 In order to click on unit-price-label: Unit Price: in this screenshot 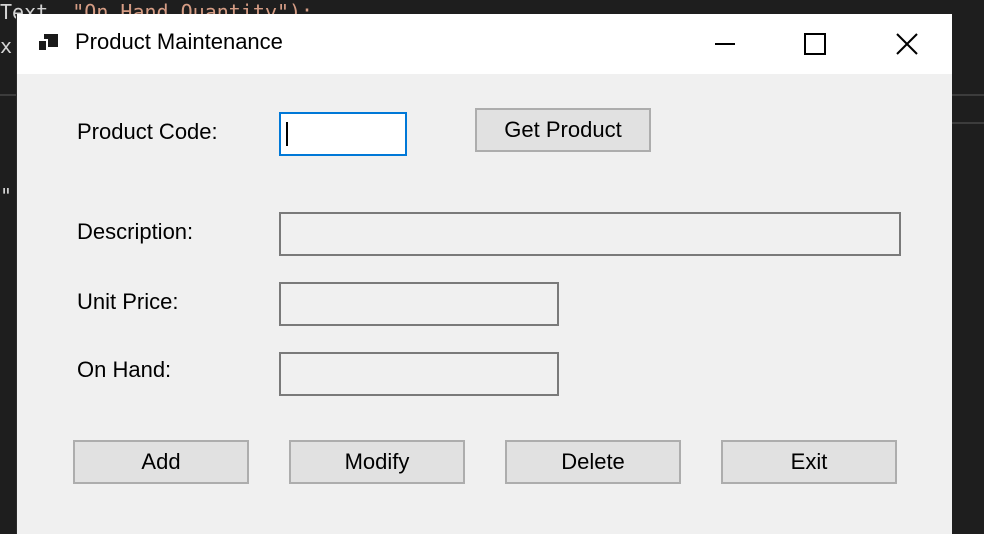, I will do `click(128, 301)`.